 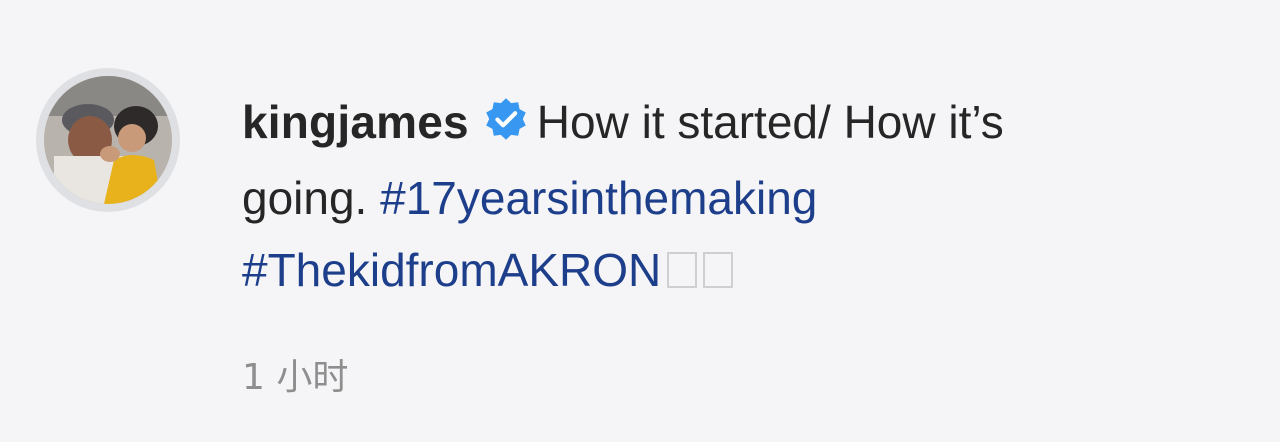 I want to click on timestamp: 1 小时, so click(x=295, y=374).